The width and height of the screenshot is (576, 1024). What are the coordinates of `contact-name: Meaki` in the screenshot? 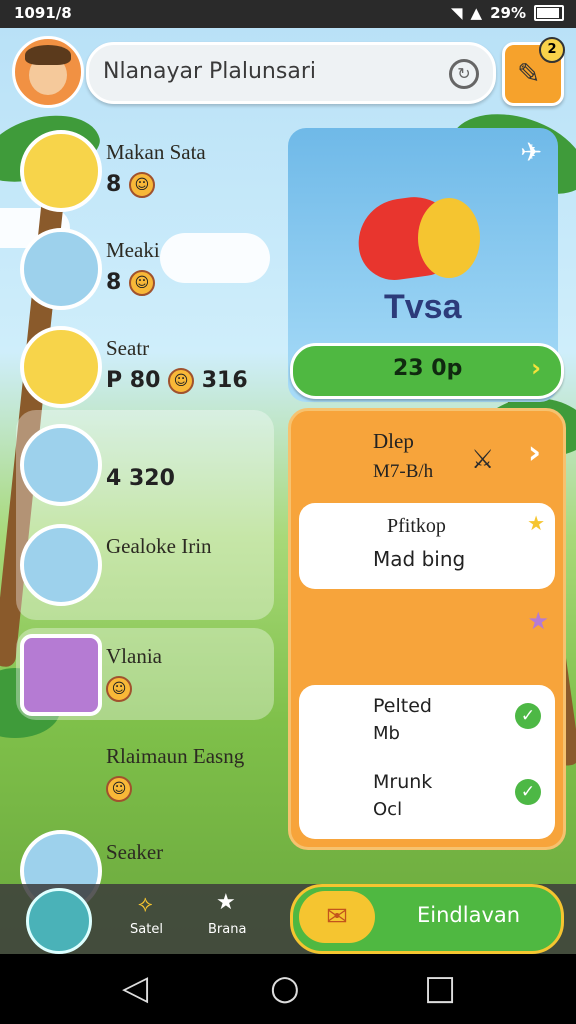 It's located at (133, 250).